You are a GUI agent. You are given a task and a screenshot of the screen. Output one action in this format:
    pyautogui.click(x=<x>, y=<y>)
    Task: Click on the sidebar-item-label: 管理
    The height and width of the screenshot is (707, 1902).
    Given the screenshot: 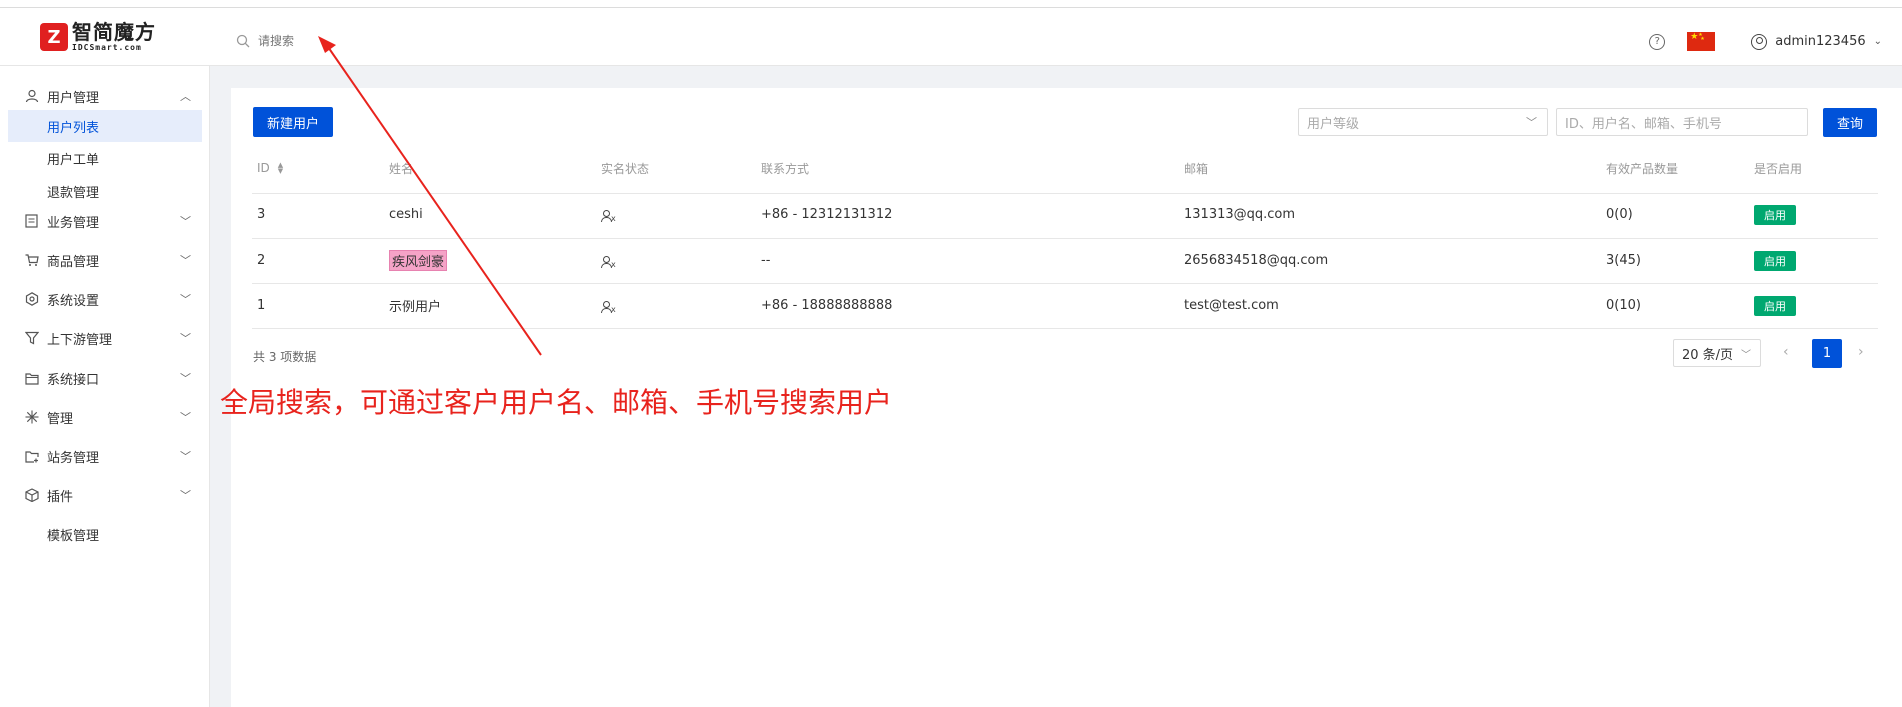 What is the action you would take?
    pyautogui.click(x=60, y=419)
    